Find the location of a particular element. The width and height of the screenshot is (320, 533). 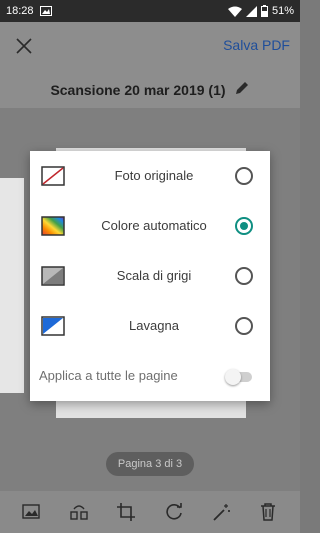

add-image-icon is located at coordinates (32, 512).